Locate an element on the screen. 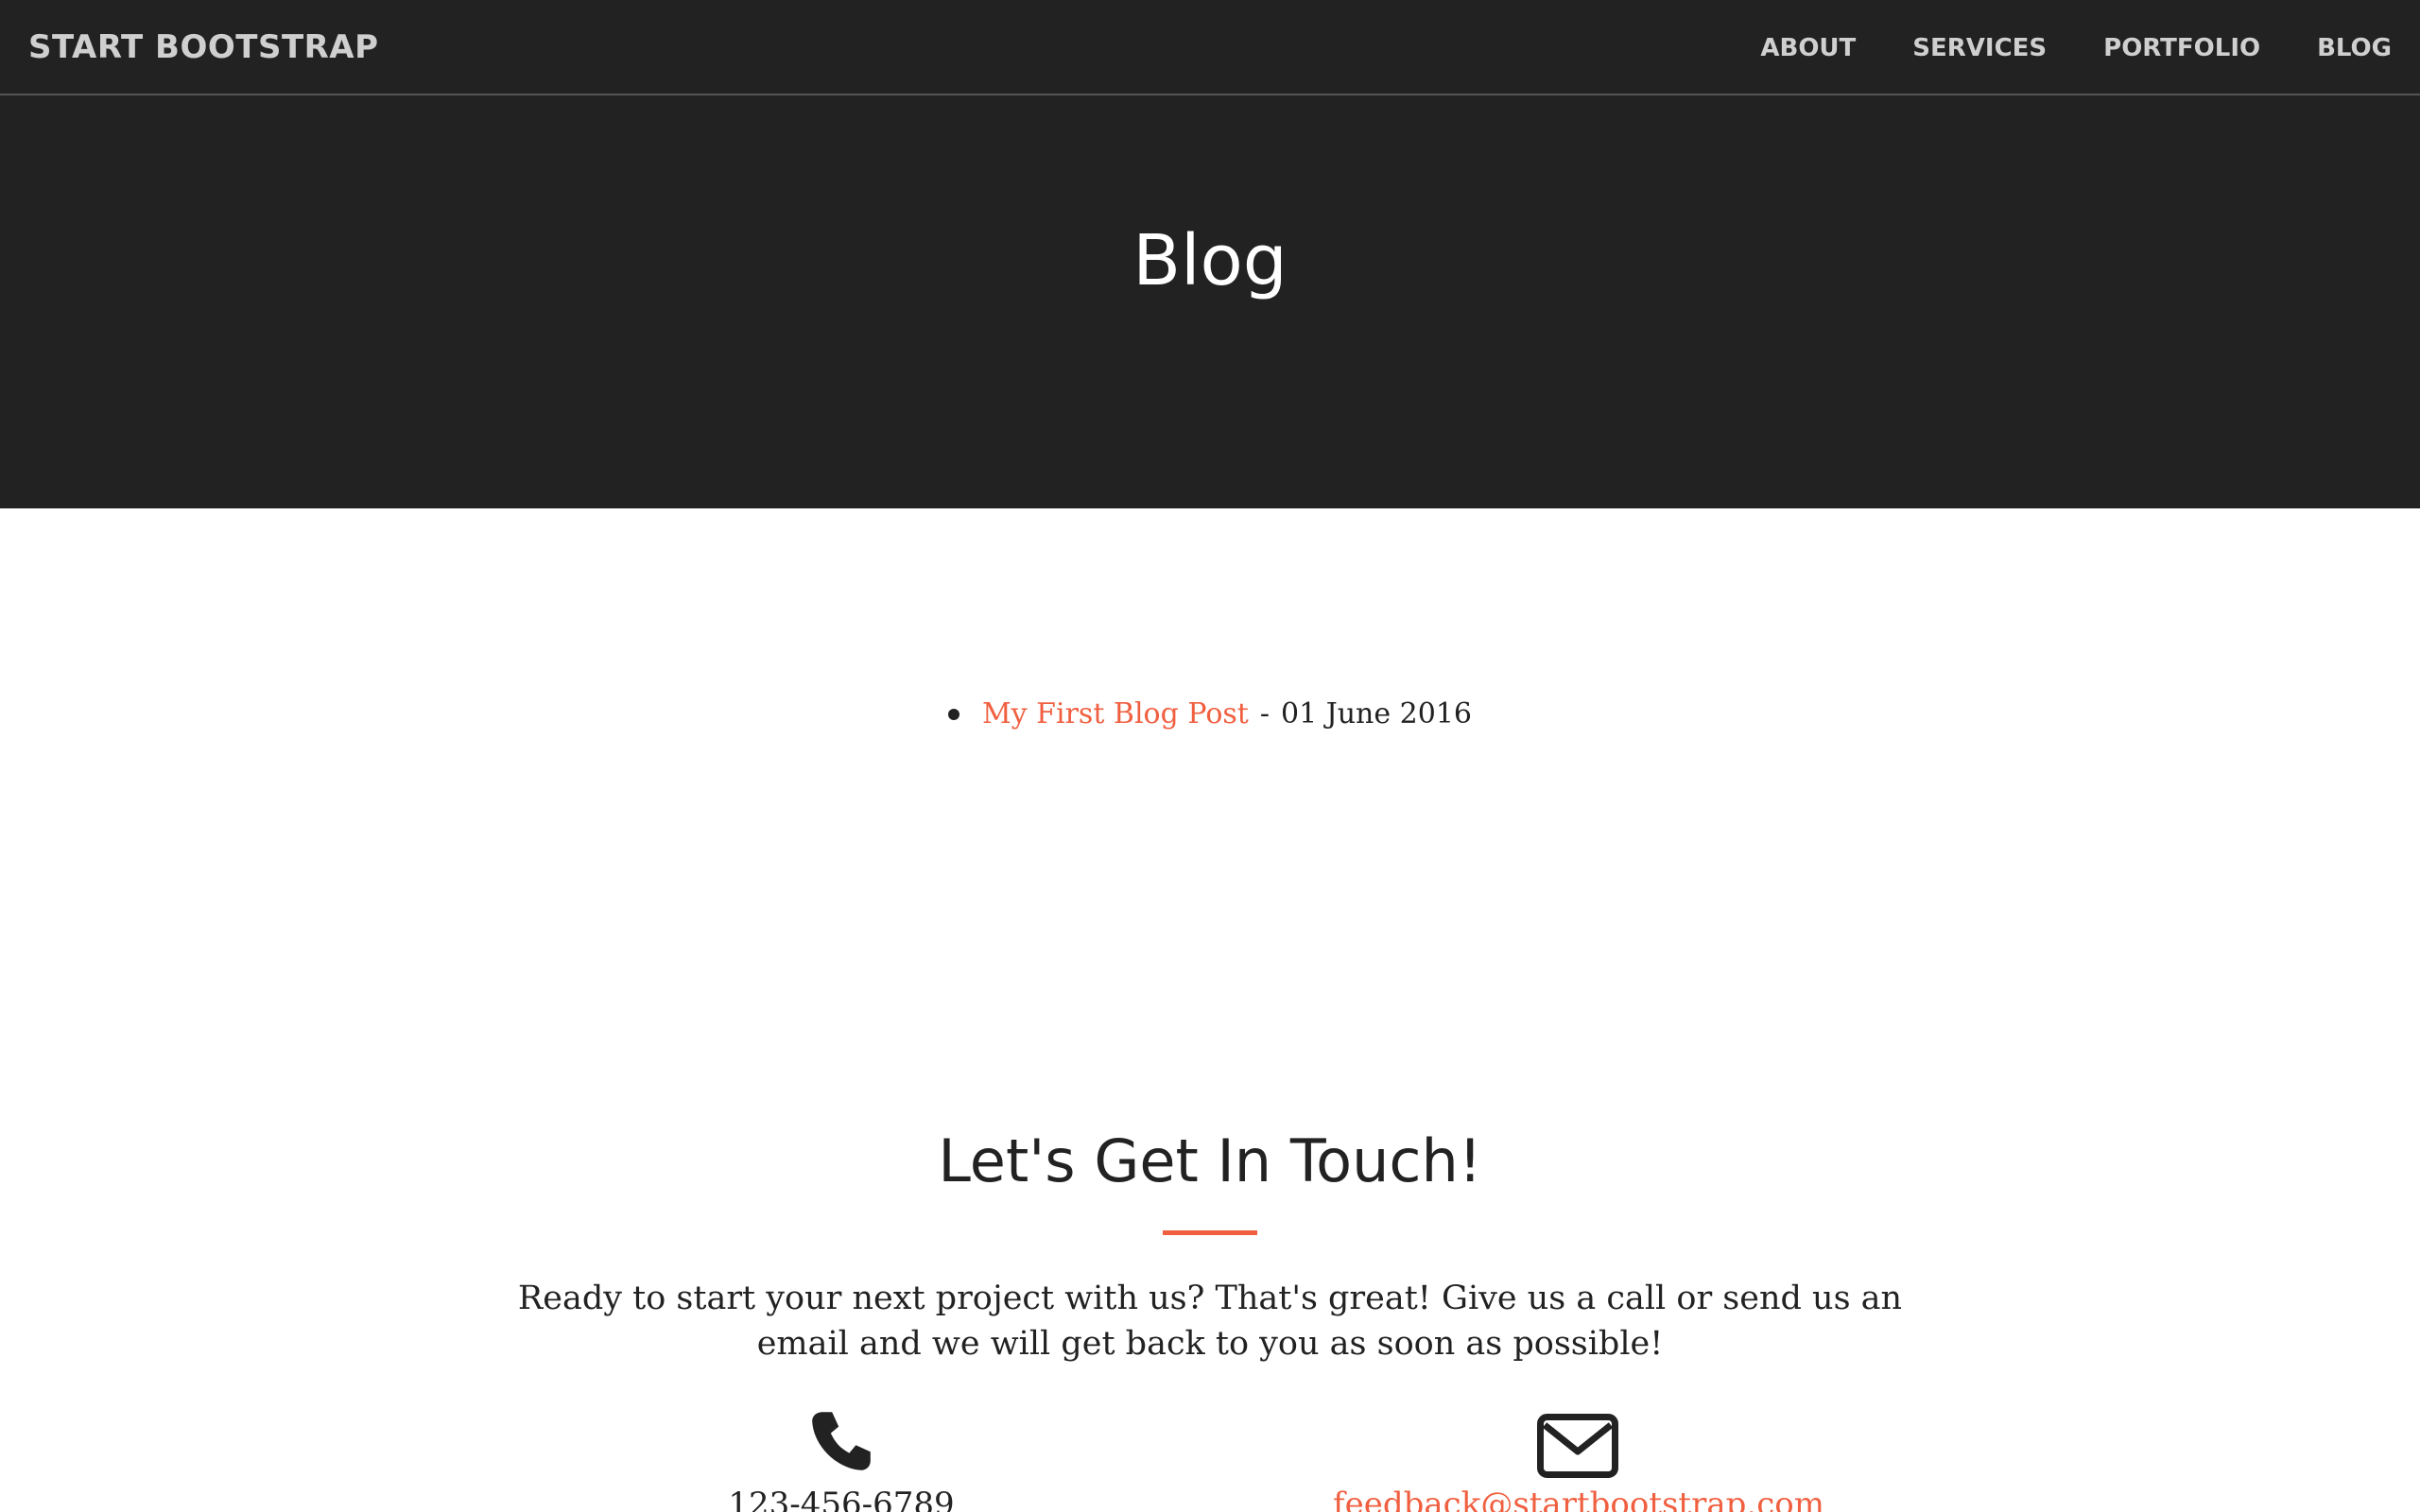 The image size is (2420, 1512). title-divider is located at coordinates (1210, 1232).